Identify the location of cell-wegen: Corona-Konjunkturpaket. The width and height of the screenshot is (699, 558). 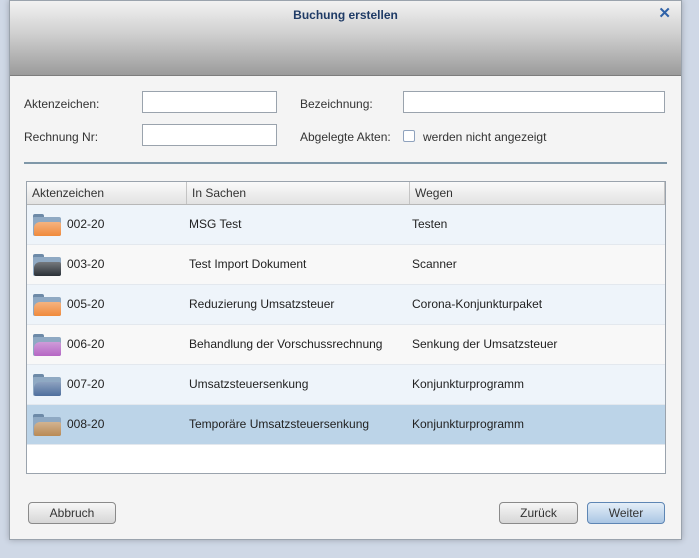
(477, 304).